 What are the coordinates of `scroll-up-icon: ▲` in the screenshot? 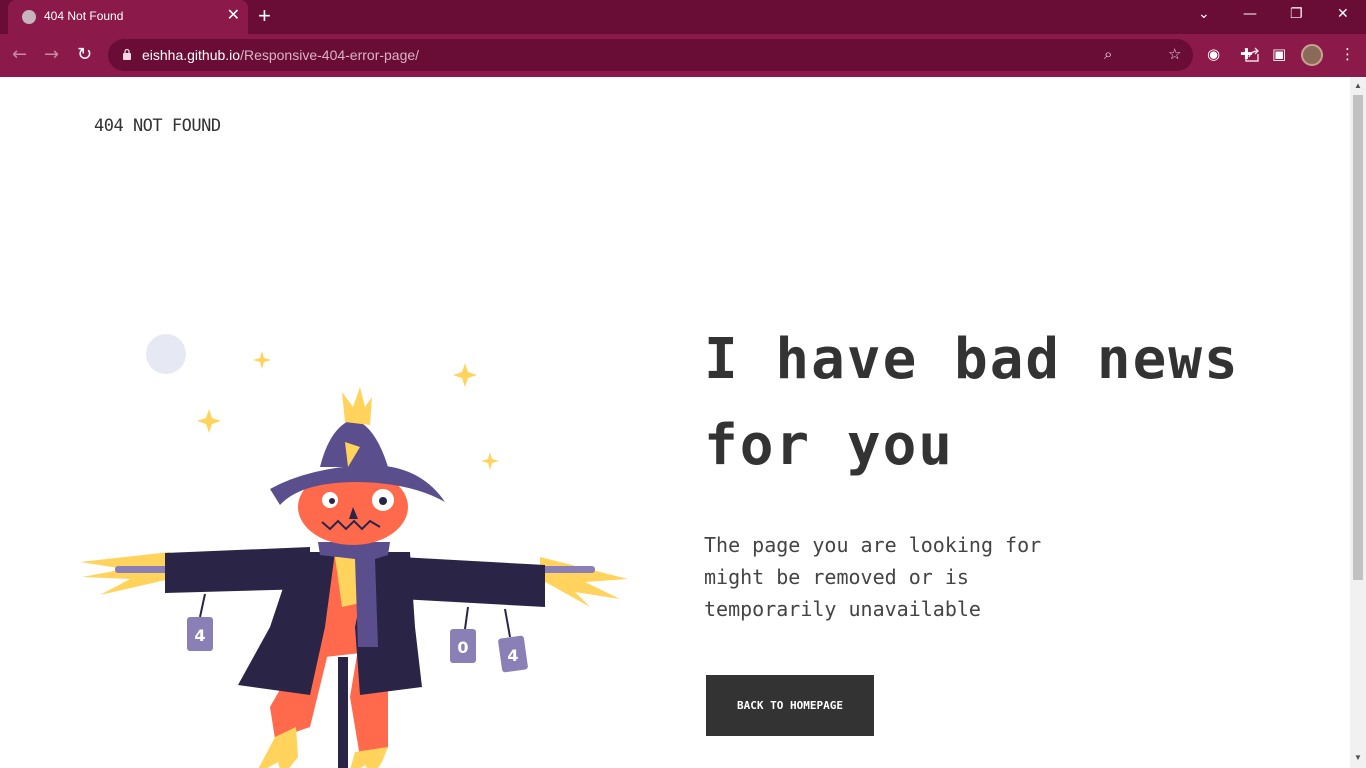 It's located at (1358, 85).